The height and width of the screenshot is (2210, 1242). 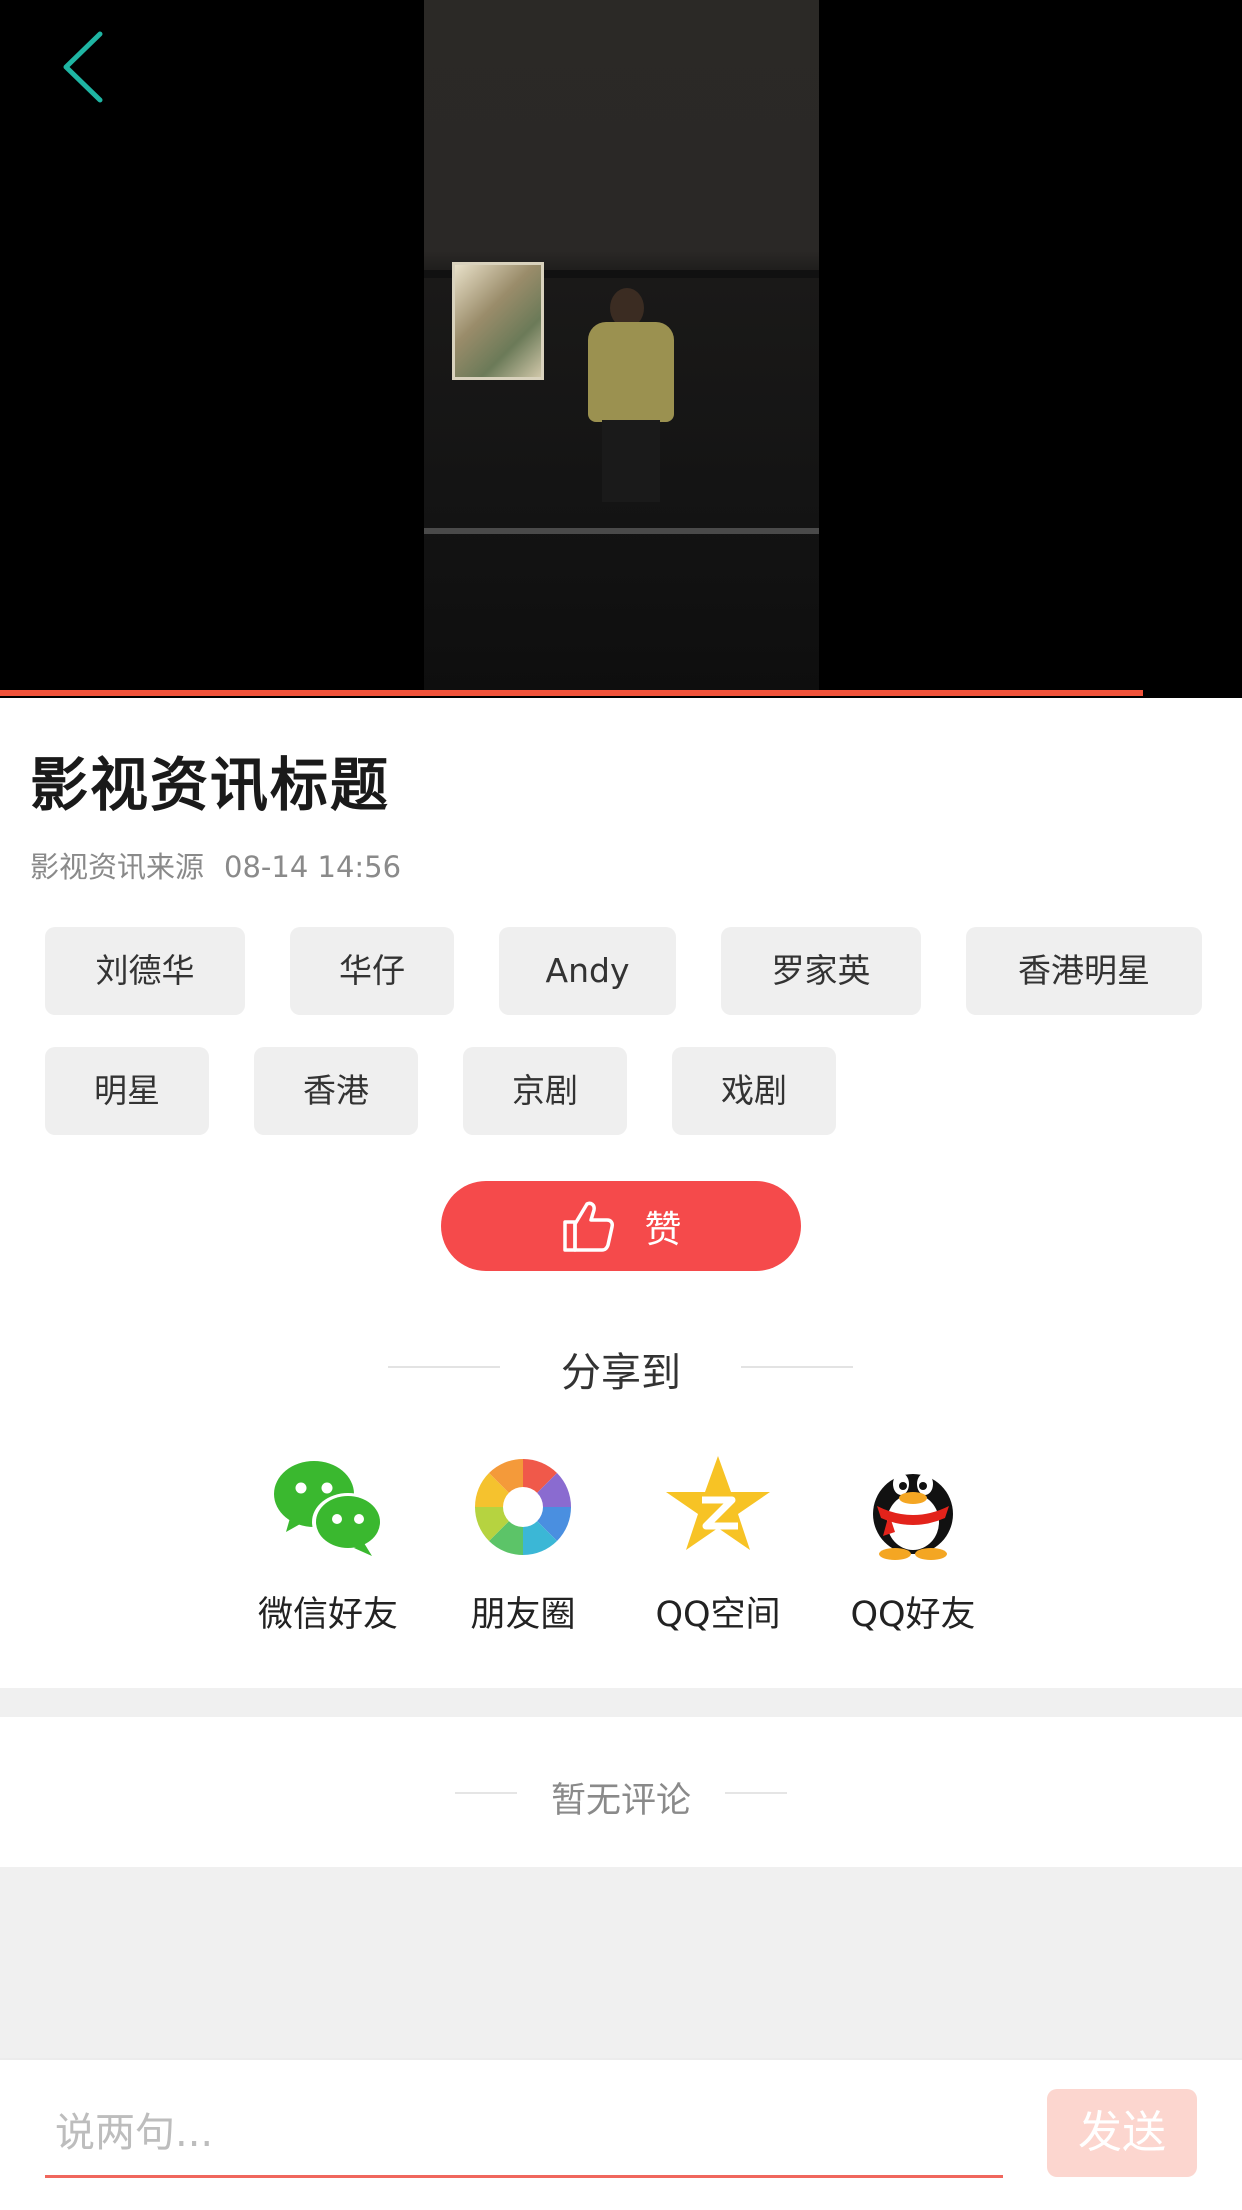 What do you see at coordinates (620, 1801) in the screenshot?
I see `no-comments-text: 暂无评论` at bounding box center [620, 1801].